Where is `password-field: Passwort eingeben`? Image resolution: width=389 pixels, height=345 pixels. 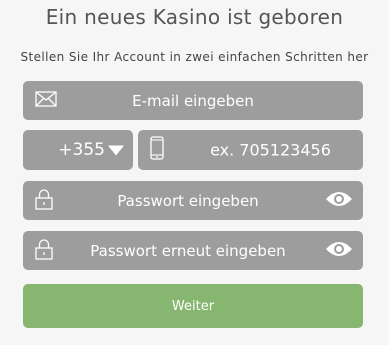
password-field: Passwort eingeben is located at coordinates (193, 200).